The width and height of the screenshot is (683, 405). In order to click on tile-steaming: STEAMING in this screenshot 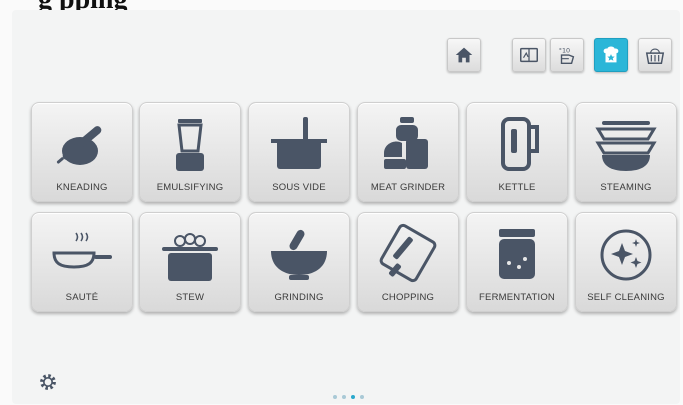, I will do `click(626, 152)`.